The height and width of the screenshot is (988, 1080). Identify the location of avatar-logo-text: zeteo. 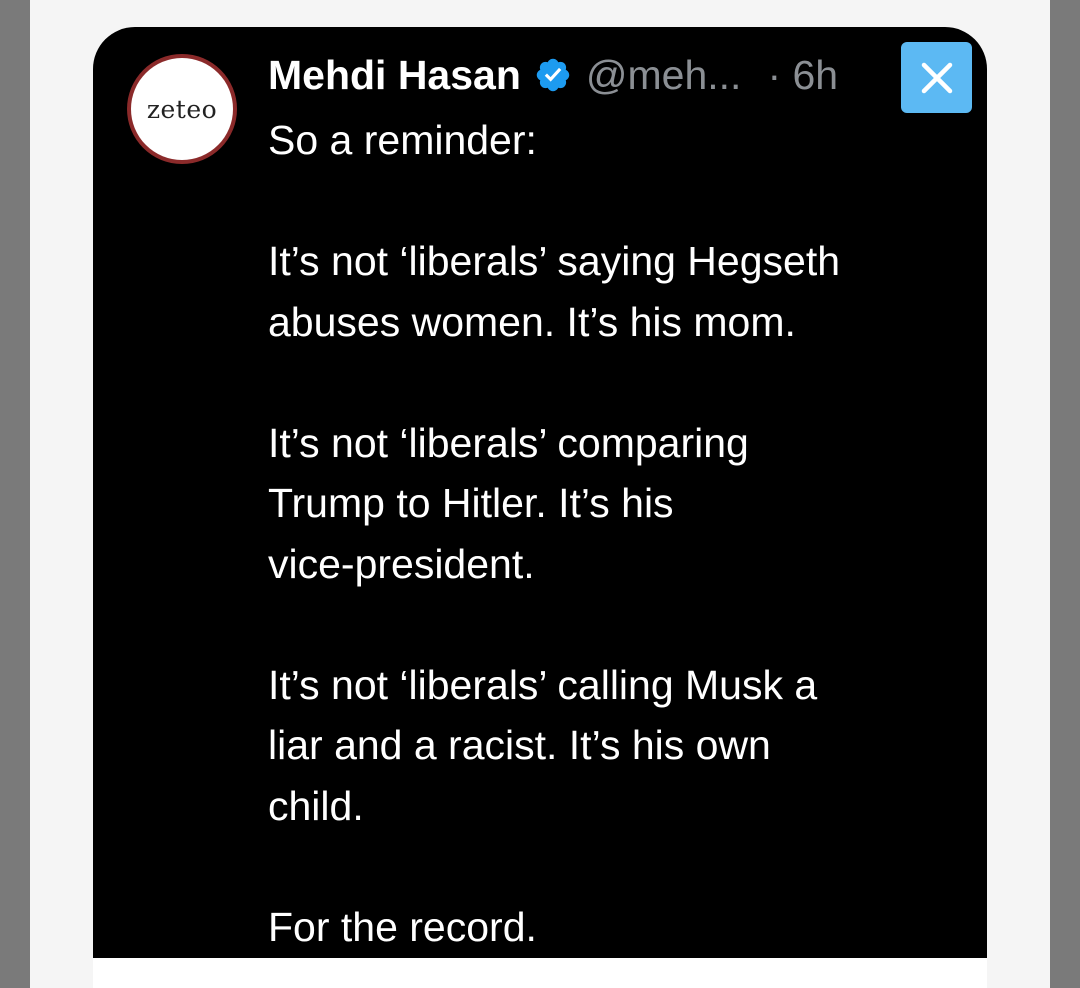
(182, 109).